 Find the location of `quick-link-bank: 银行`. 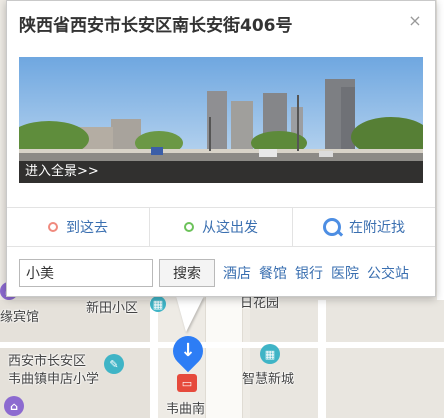

quick-link-bank: 银行 is located at coordinates (309, 273).